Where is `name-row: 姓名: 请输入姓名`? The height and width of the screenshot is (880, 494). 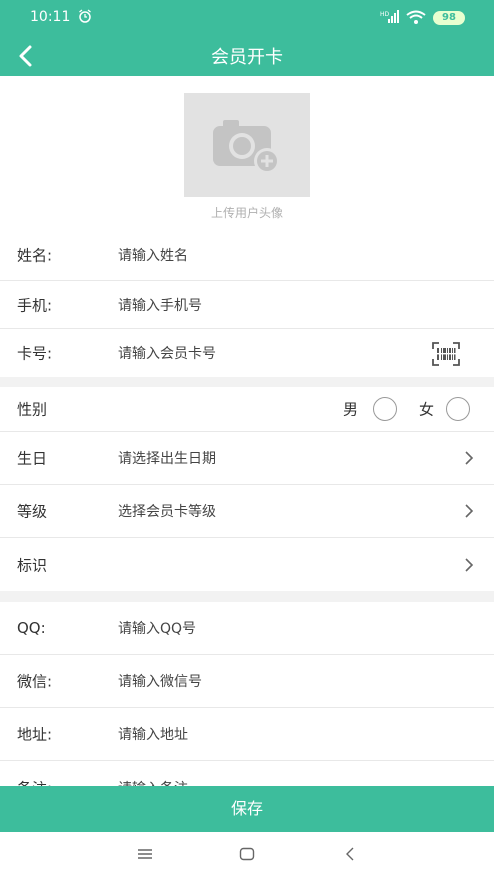 name-row: 姓名: 请输入姓名 is located at coordinates (247, 255).